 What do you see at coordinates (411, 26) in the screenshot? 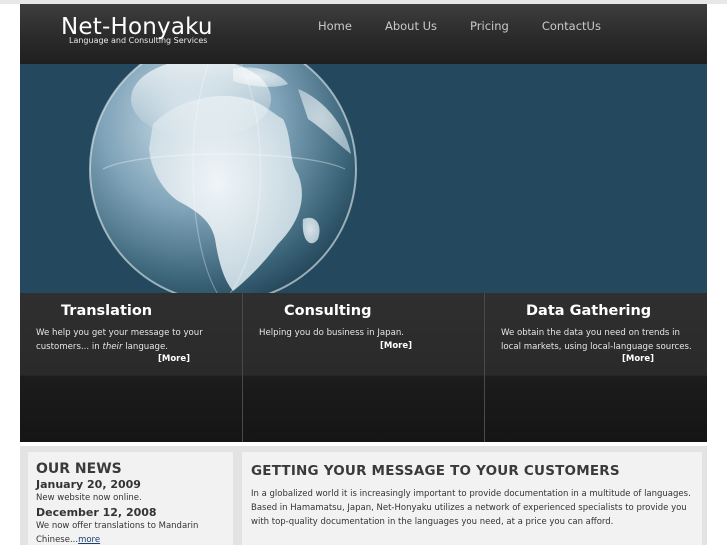
I see `nav-about-us: About Us` at bounding box center [411, 26].